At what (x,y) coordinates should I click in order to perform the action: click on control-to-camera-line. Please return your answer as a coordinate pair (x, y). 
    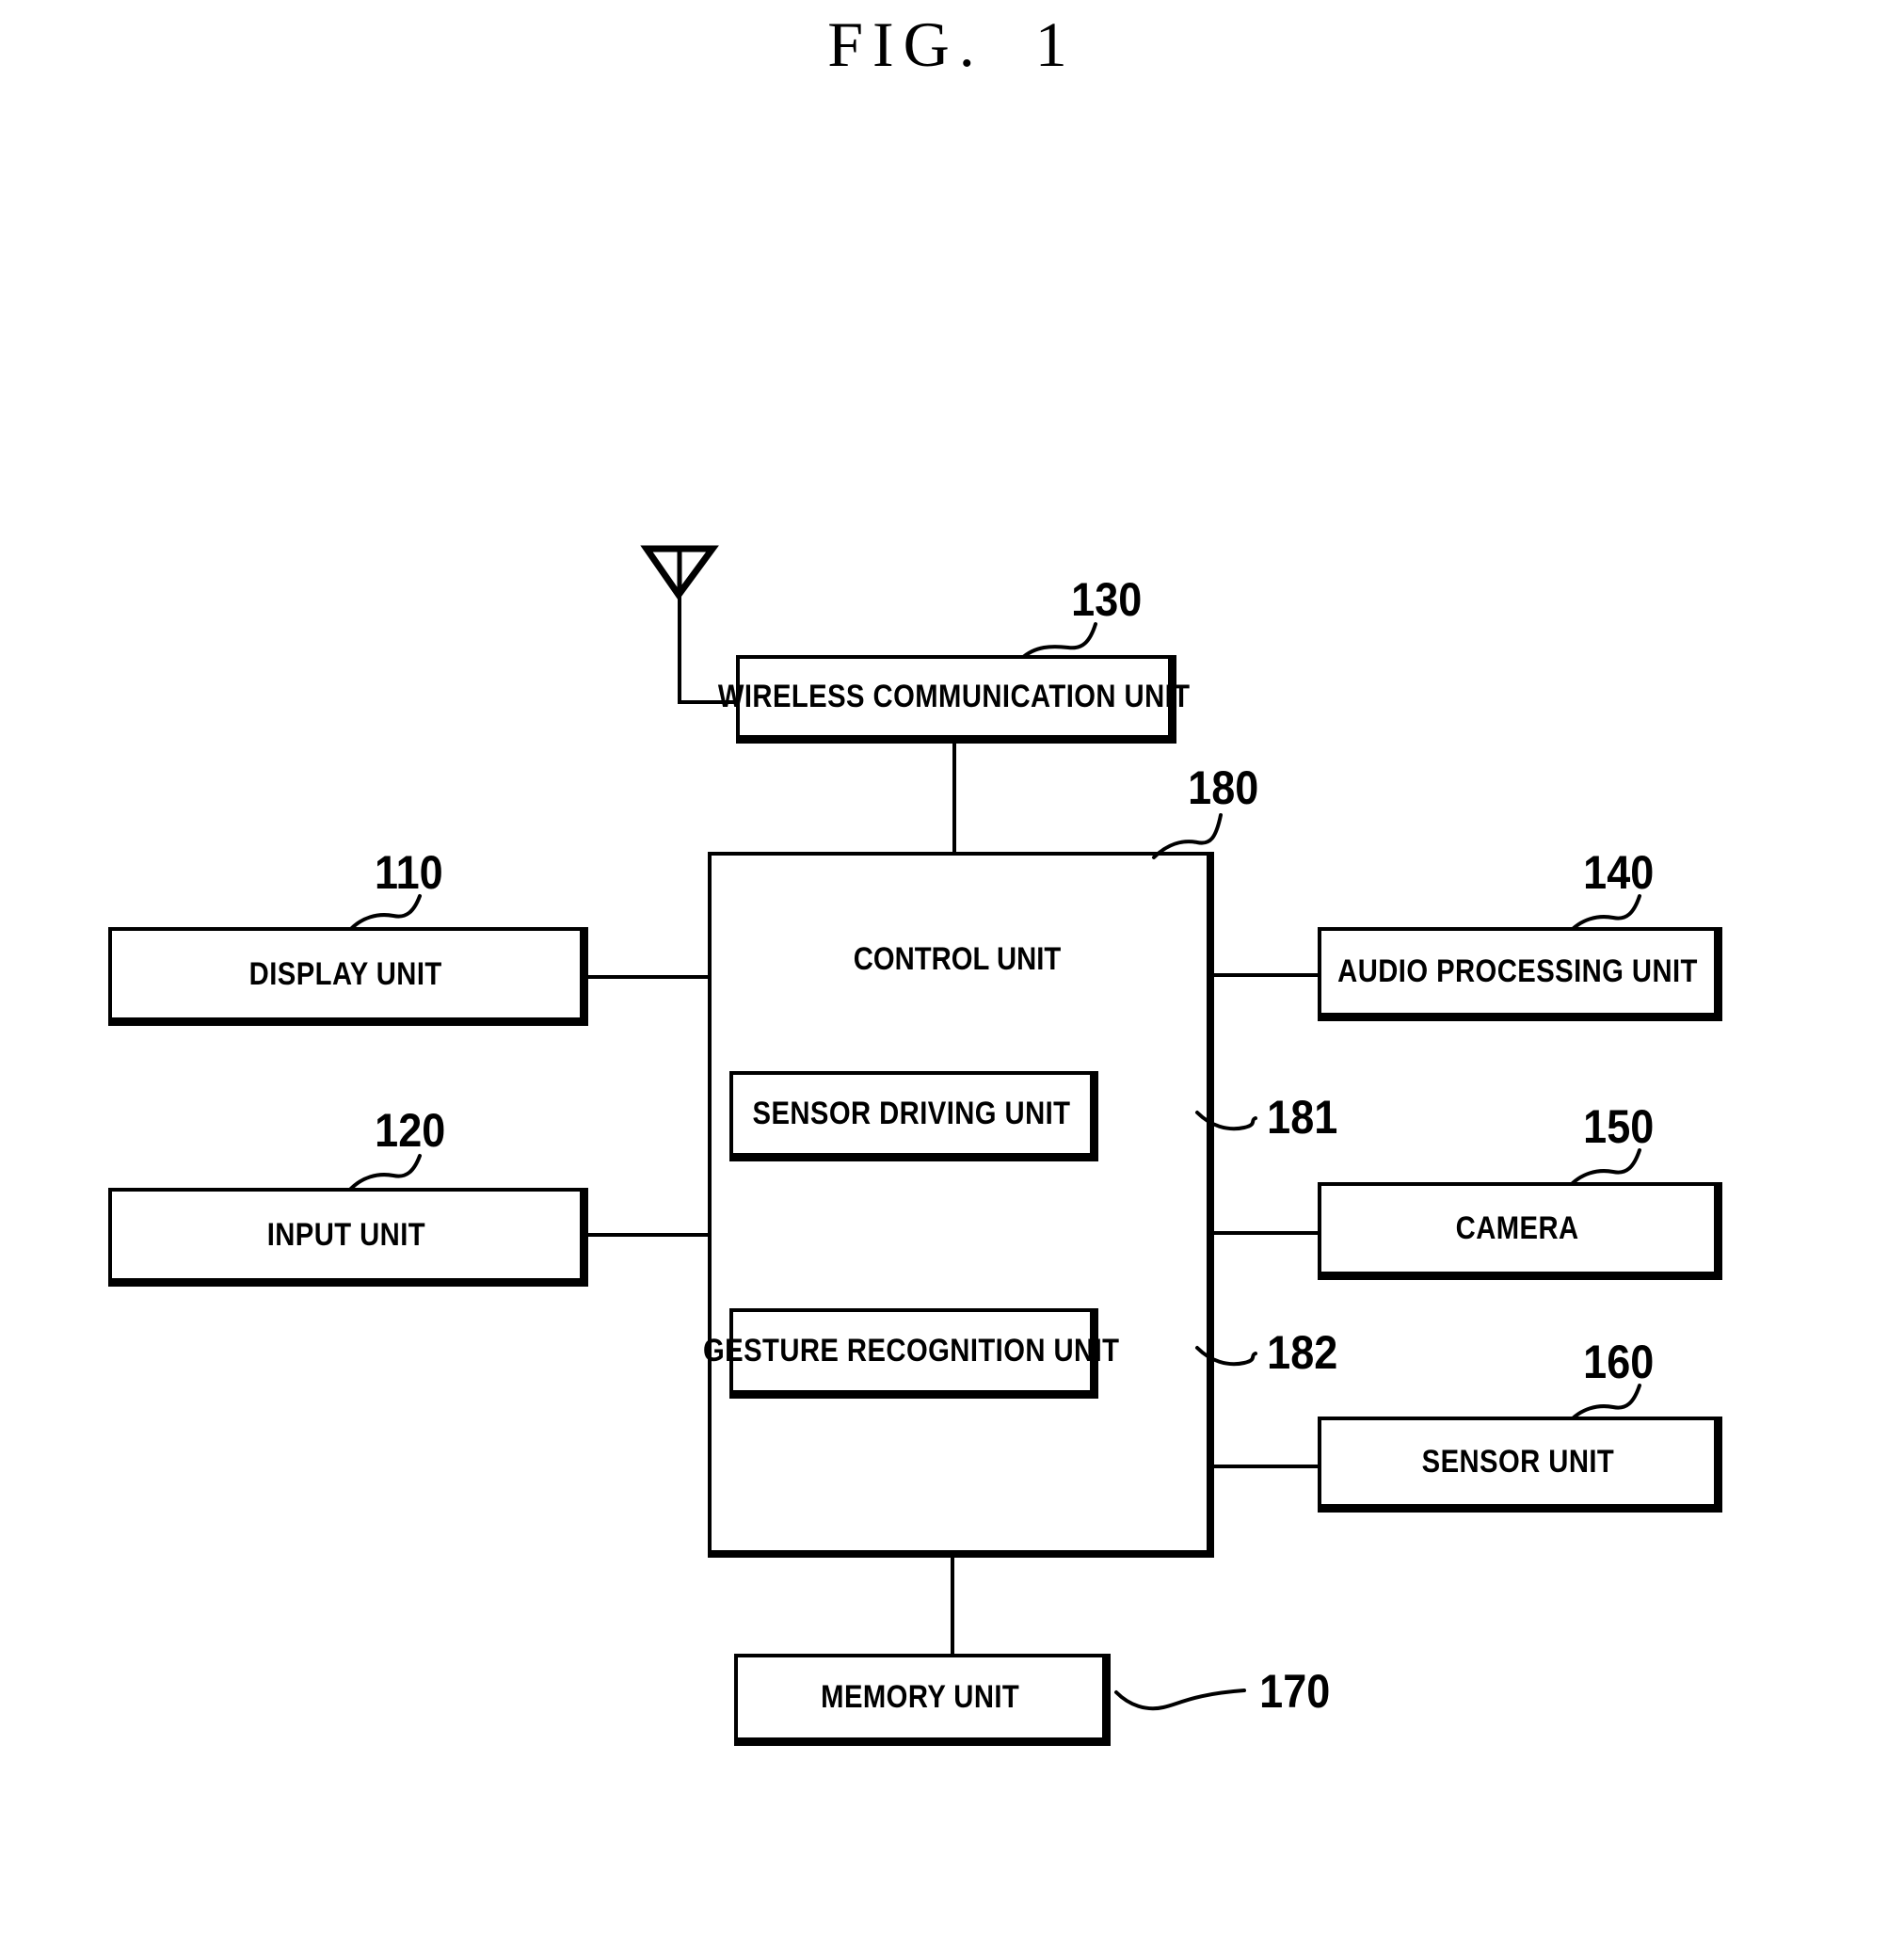
    Looking at the image, I should click on (1267, 1233).